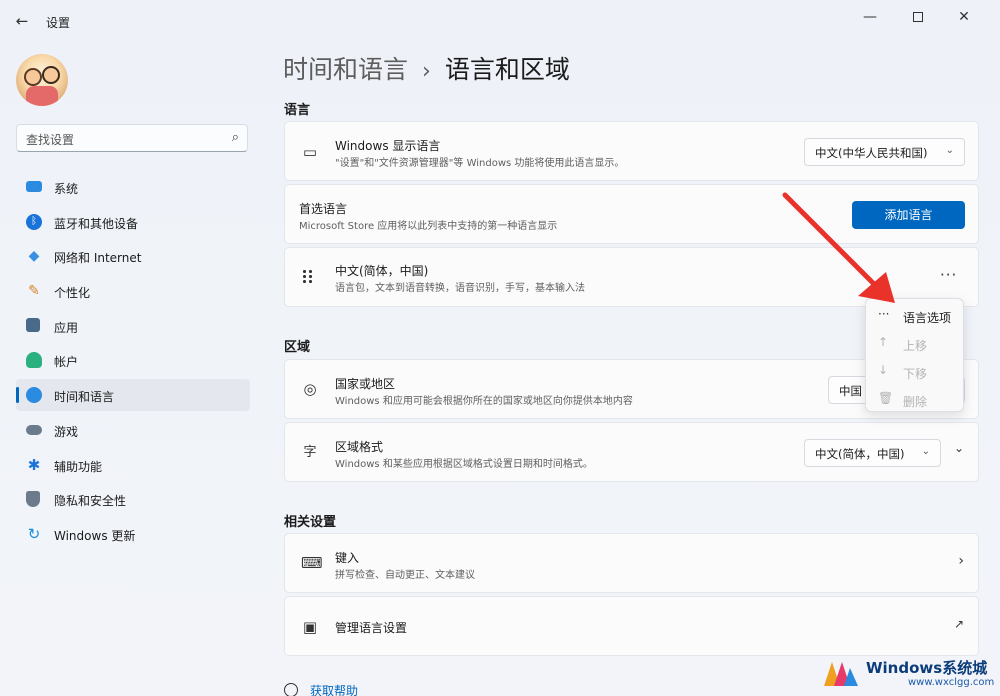 The width and height of the screenshot is (1000, 696). Describe the element at coordinates (631, 563) in the screenshot. I see `typing-settings-card: ⌨ 键入 拼写检查、自动更正、文本建议 ›` at that location.